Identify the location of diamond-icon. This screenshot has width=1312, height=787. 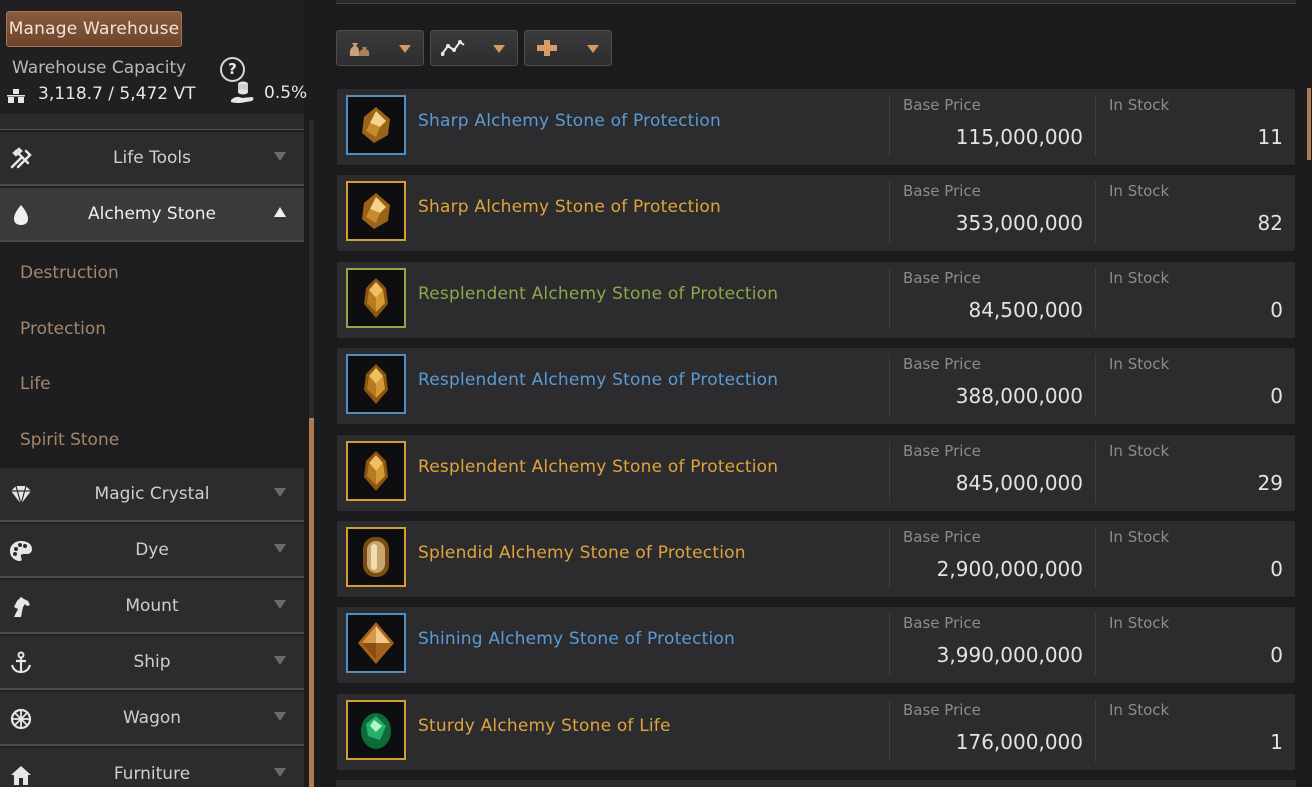
(21, 496).